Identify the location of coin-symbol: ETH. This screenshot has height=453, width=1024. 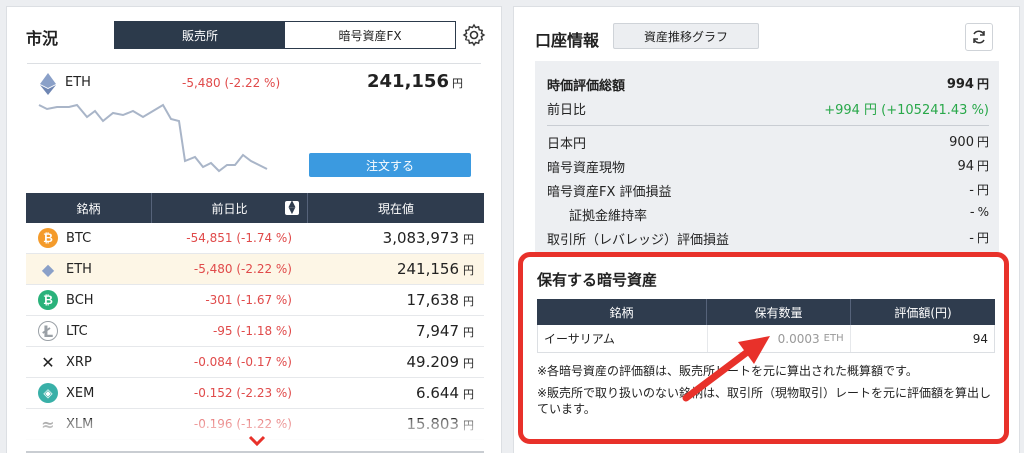
(79, 269).